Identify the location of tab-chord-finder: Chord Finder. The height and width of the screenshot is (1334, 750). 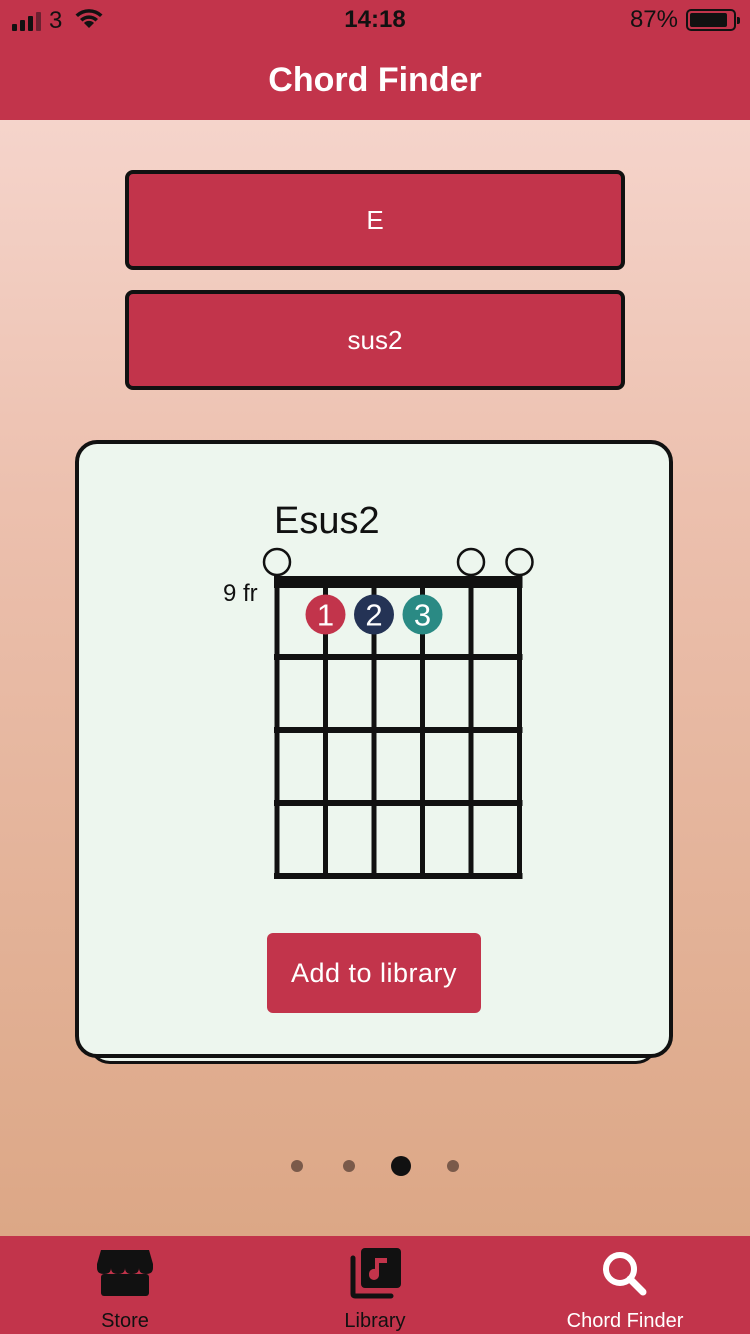
(625, 1285).